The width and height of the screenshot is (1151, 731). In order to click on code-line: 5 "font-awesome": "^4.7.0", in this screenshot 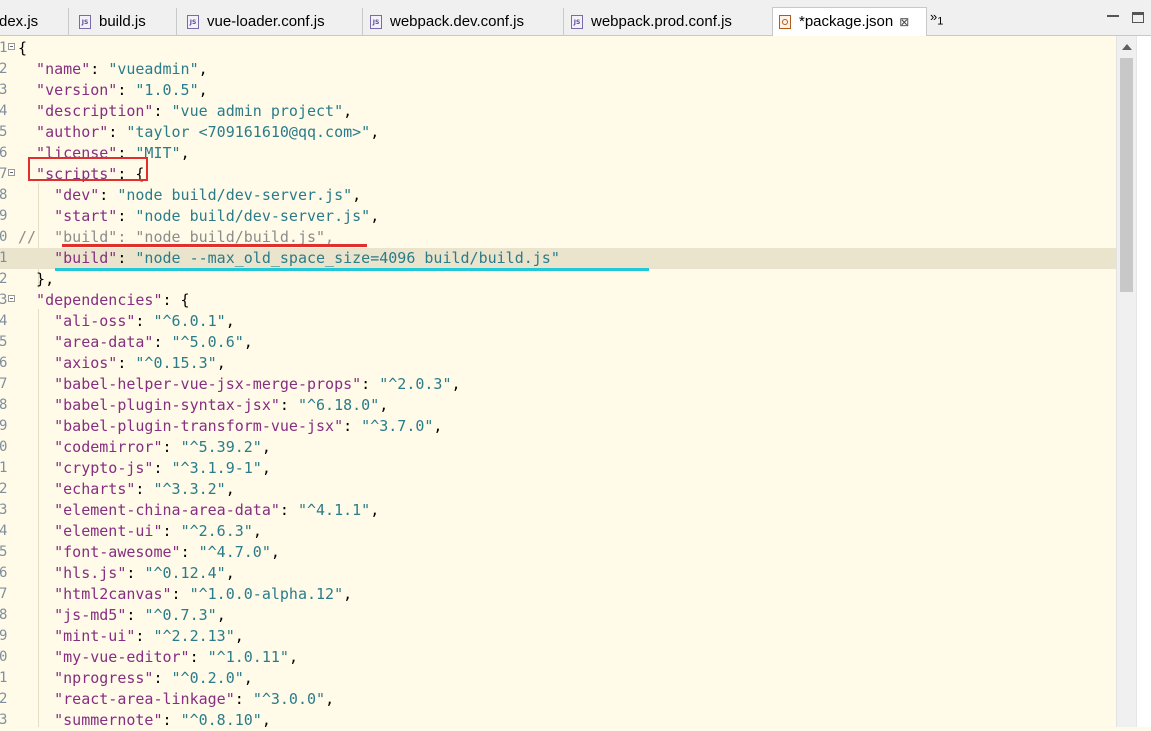, I will do `click(558, 552)`.